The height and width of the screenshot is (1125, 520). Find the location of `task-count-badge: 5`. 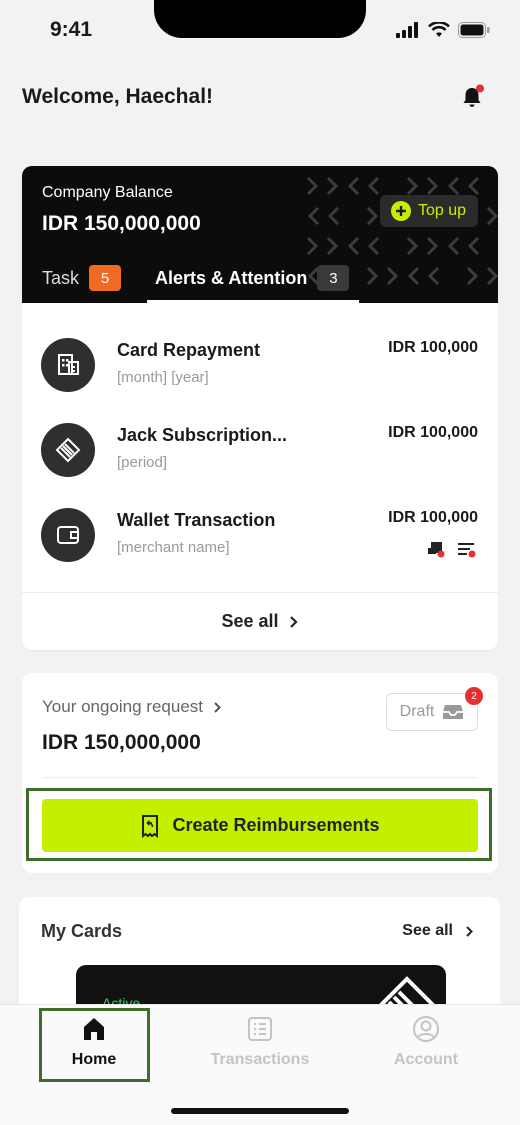

task-count-badge: 5 is located at coordinates (105, 278).